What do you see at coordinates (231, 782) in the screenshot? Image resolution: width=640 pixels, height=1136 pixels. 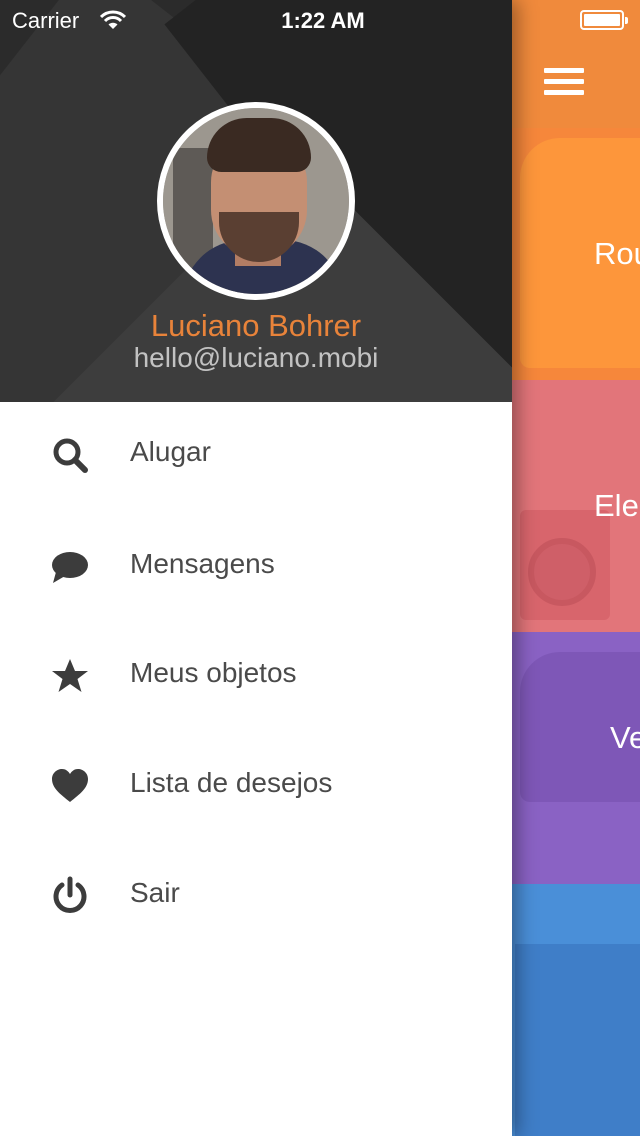 I see `menu-item-label: Lista de desejos` at bounding box center [231, 782].